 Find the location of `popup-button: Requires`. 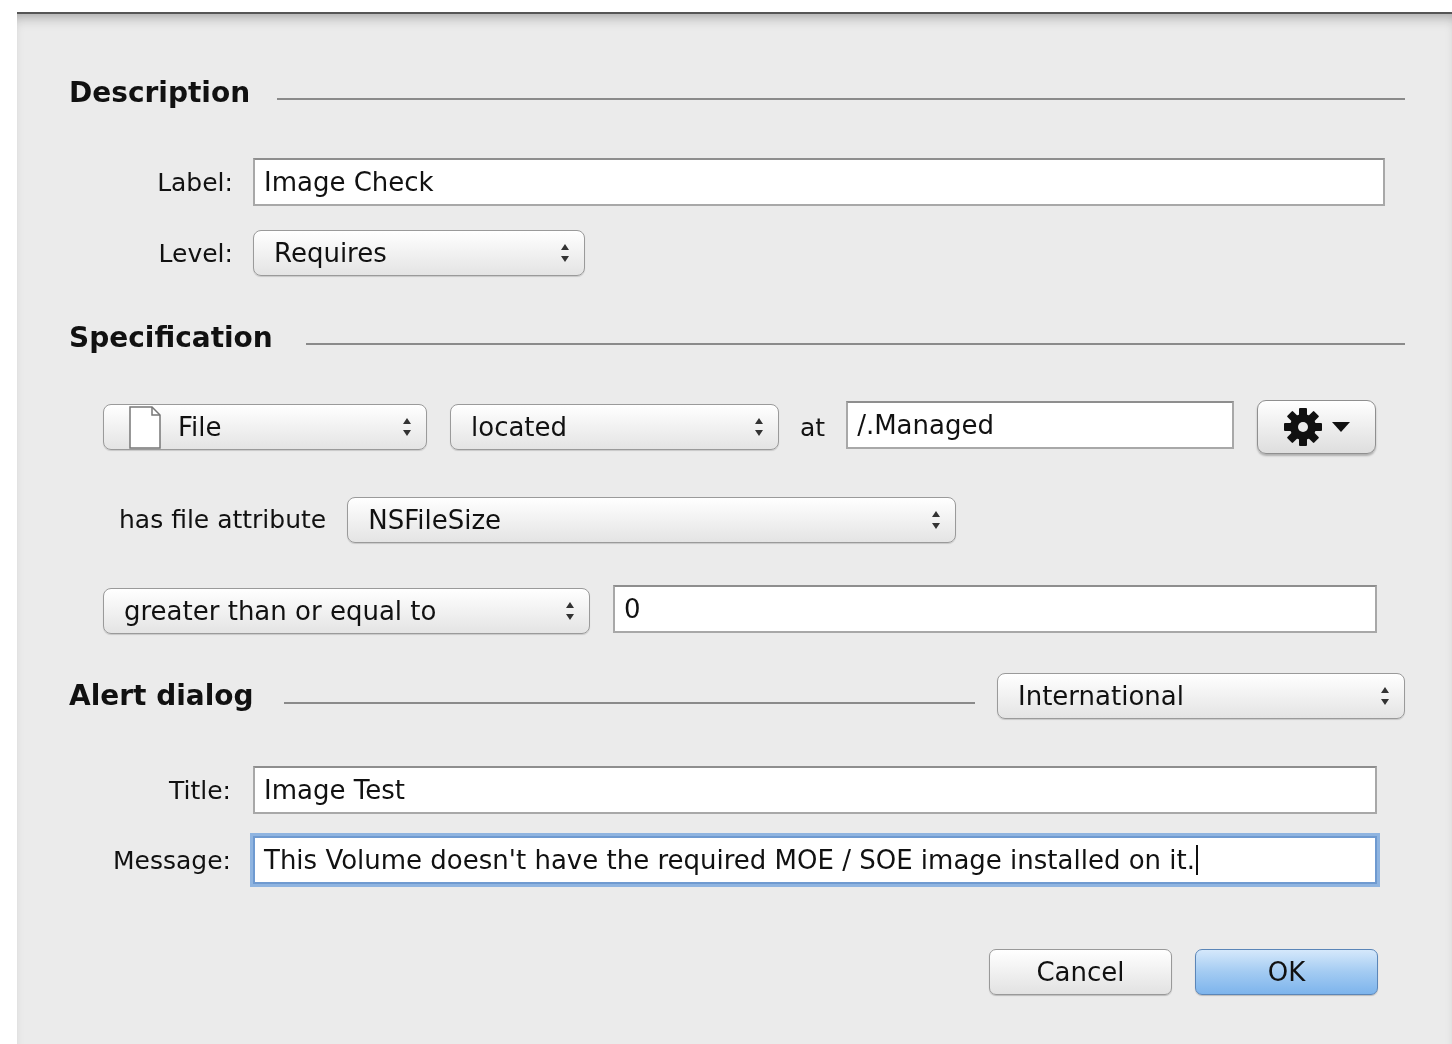

popup-button: Requires is located at coordinates (419, 253).